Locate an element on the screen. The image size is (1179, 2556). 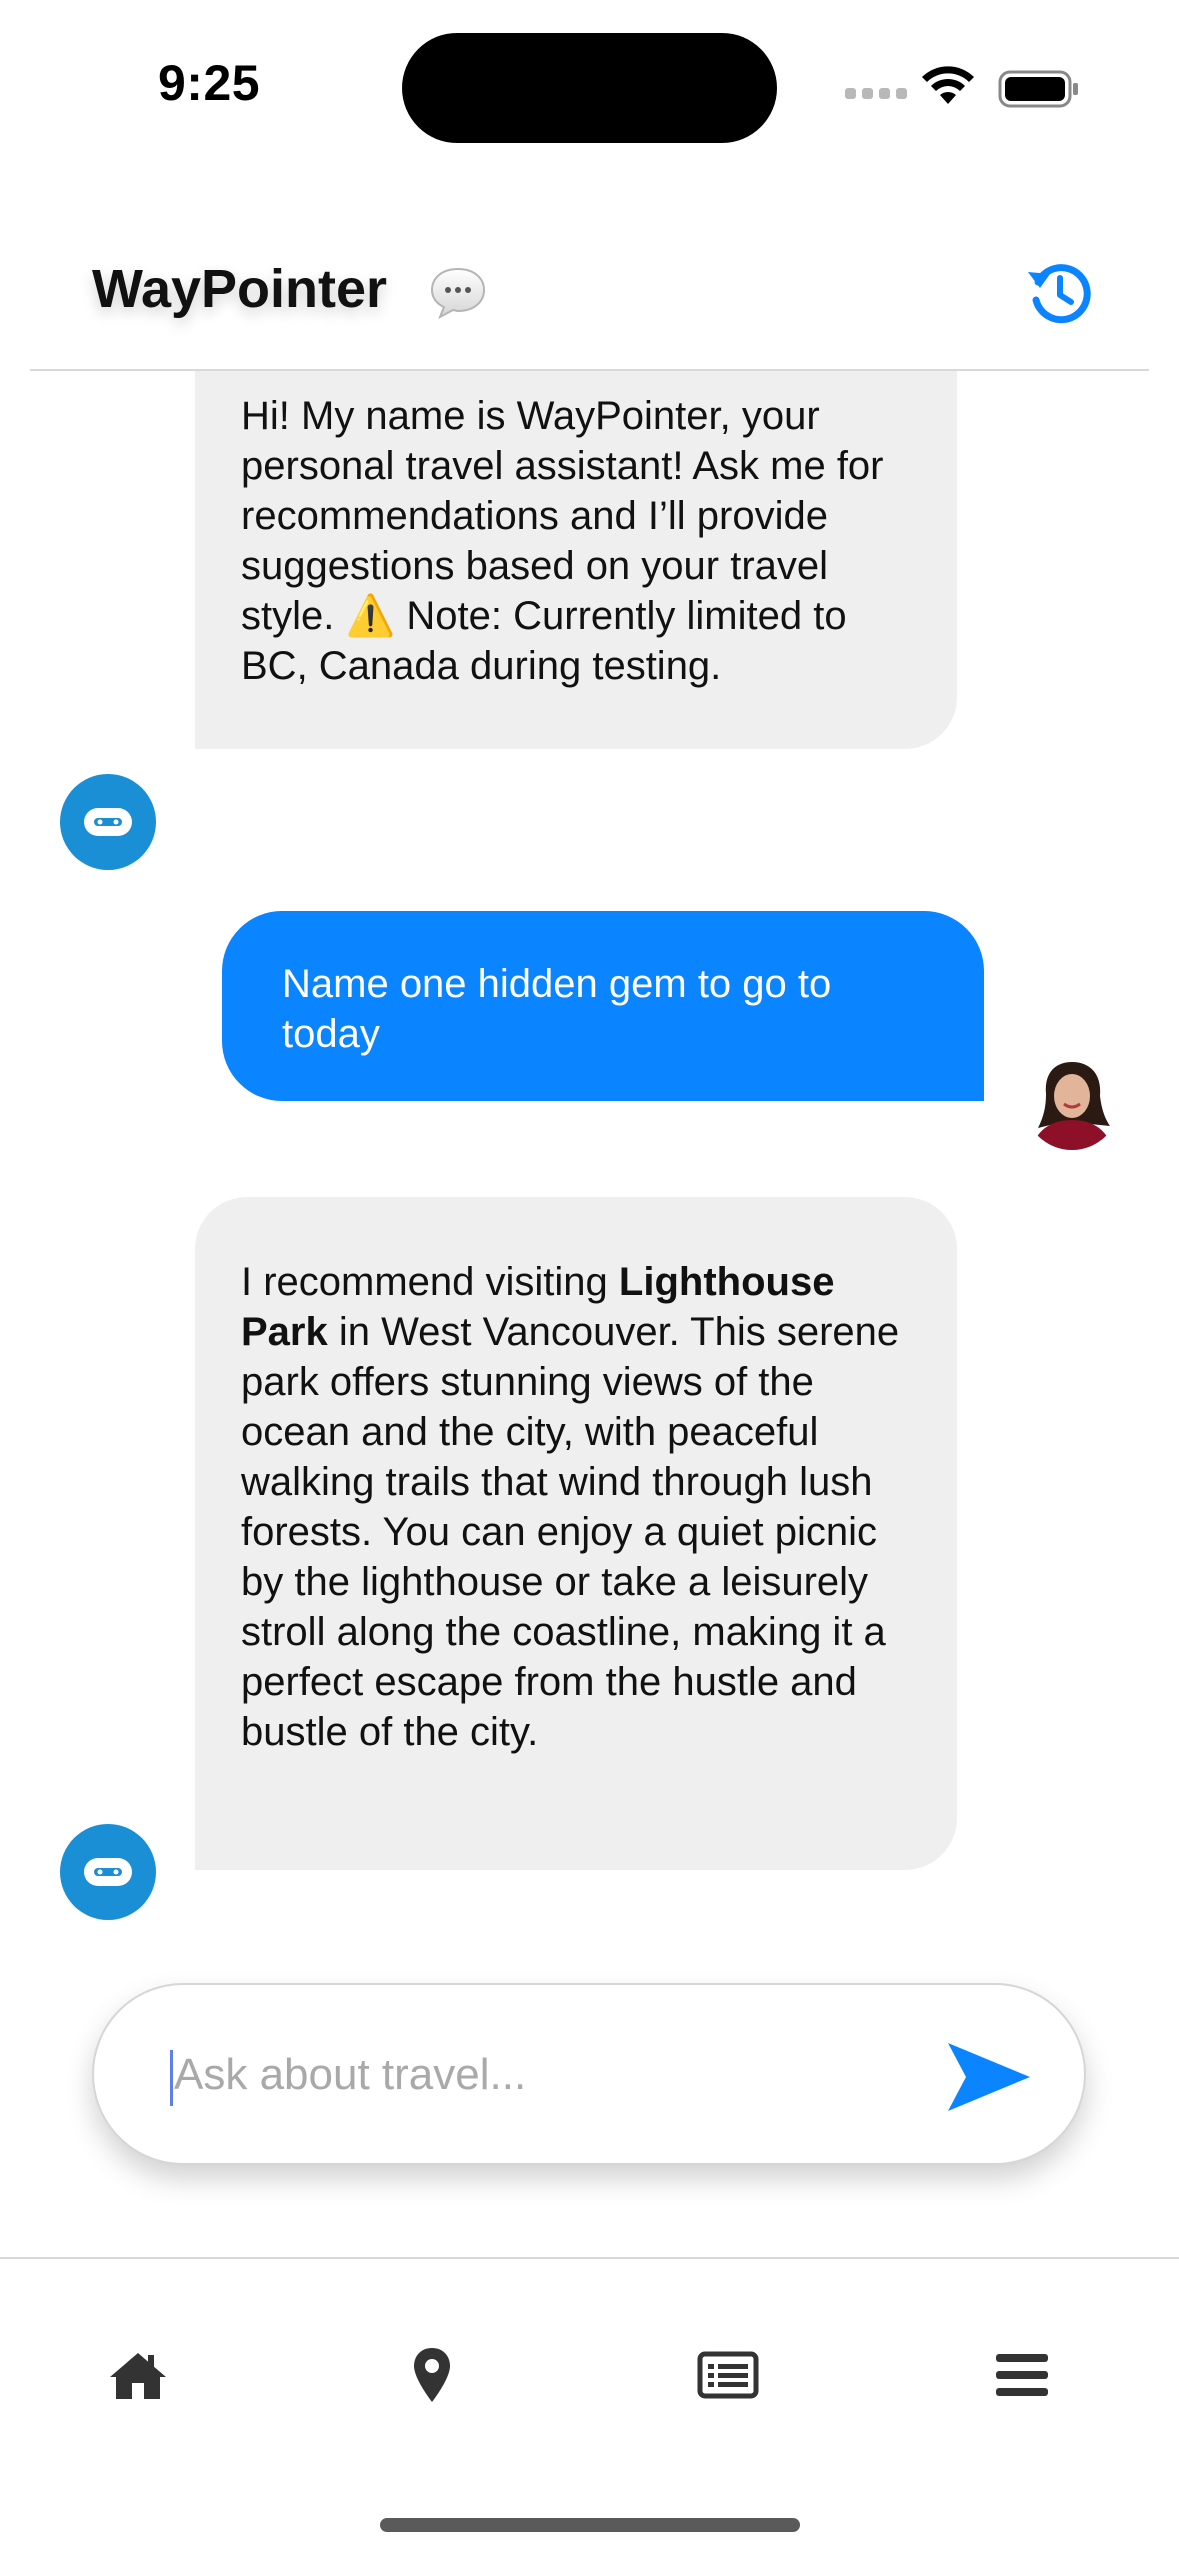
bot-message-text: I recommend visiting is located at coordinates (424, 1282).